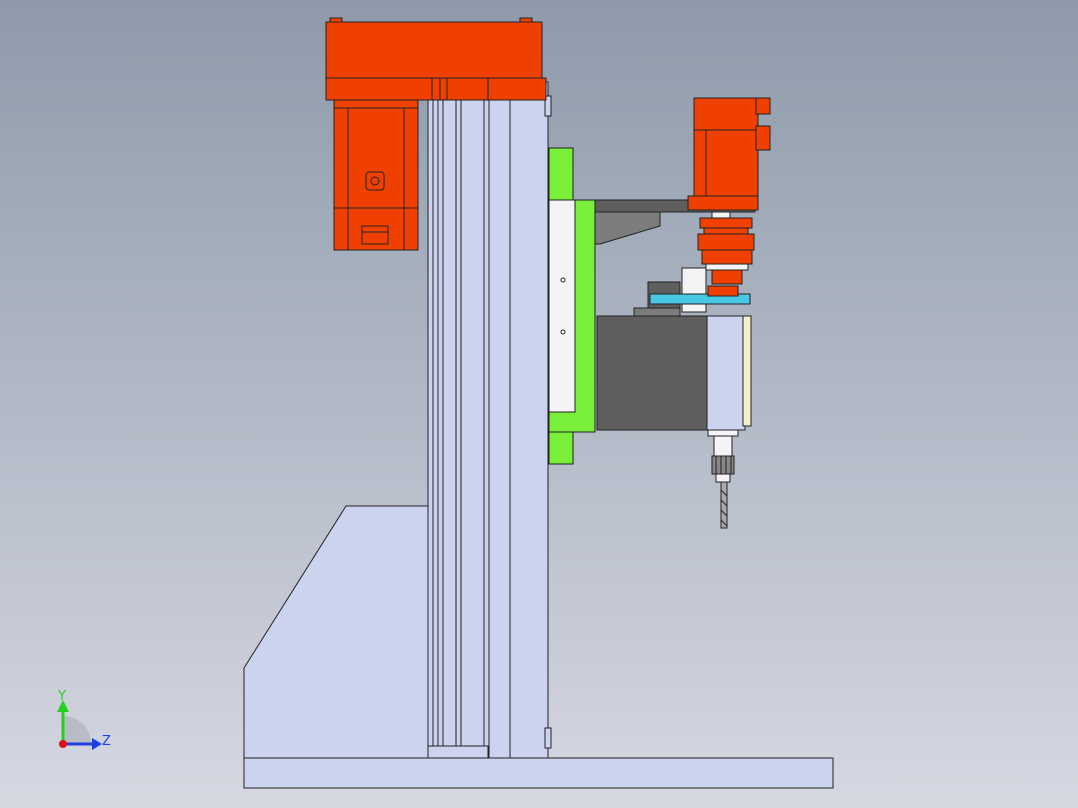  Describe the element at coordinates (489, 420) in the screenshot. I see `column-icon` at that location.